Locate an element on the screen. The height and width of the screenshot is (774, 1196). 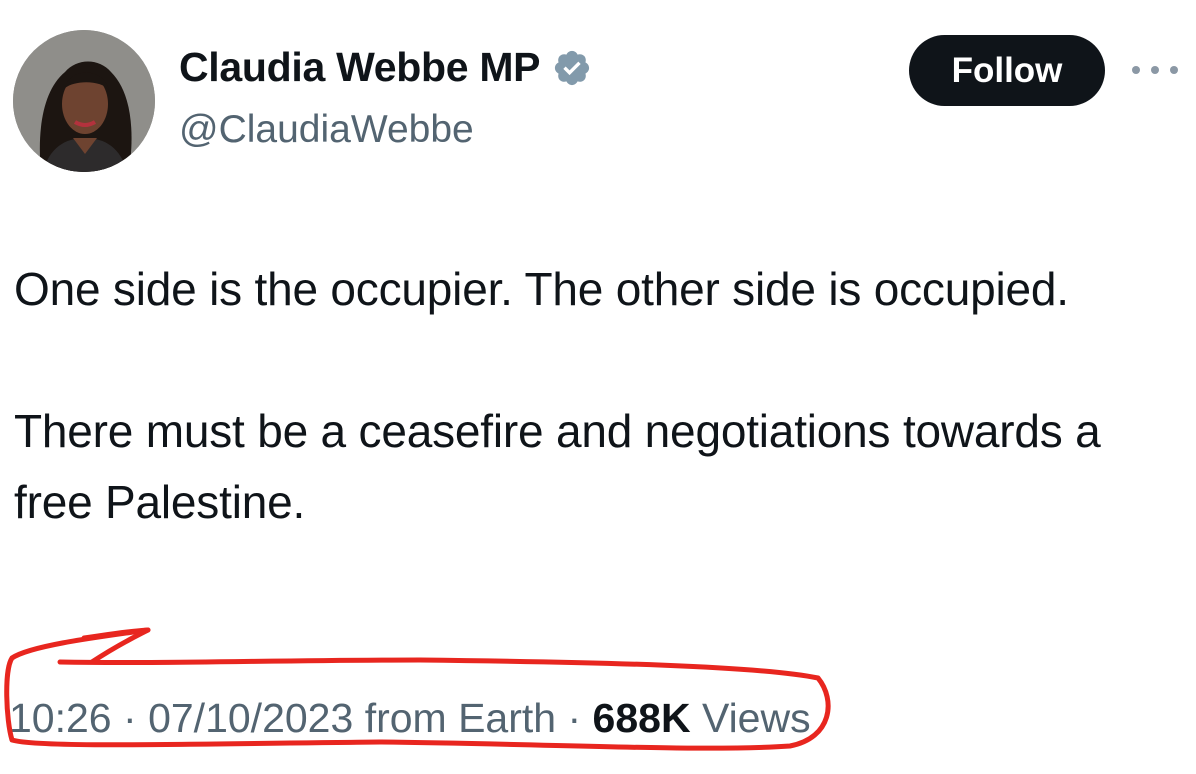
author-display-name: Claudia Webbe MP is located at coordinates (360, 67).